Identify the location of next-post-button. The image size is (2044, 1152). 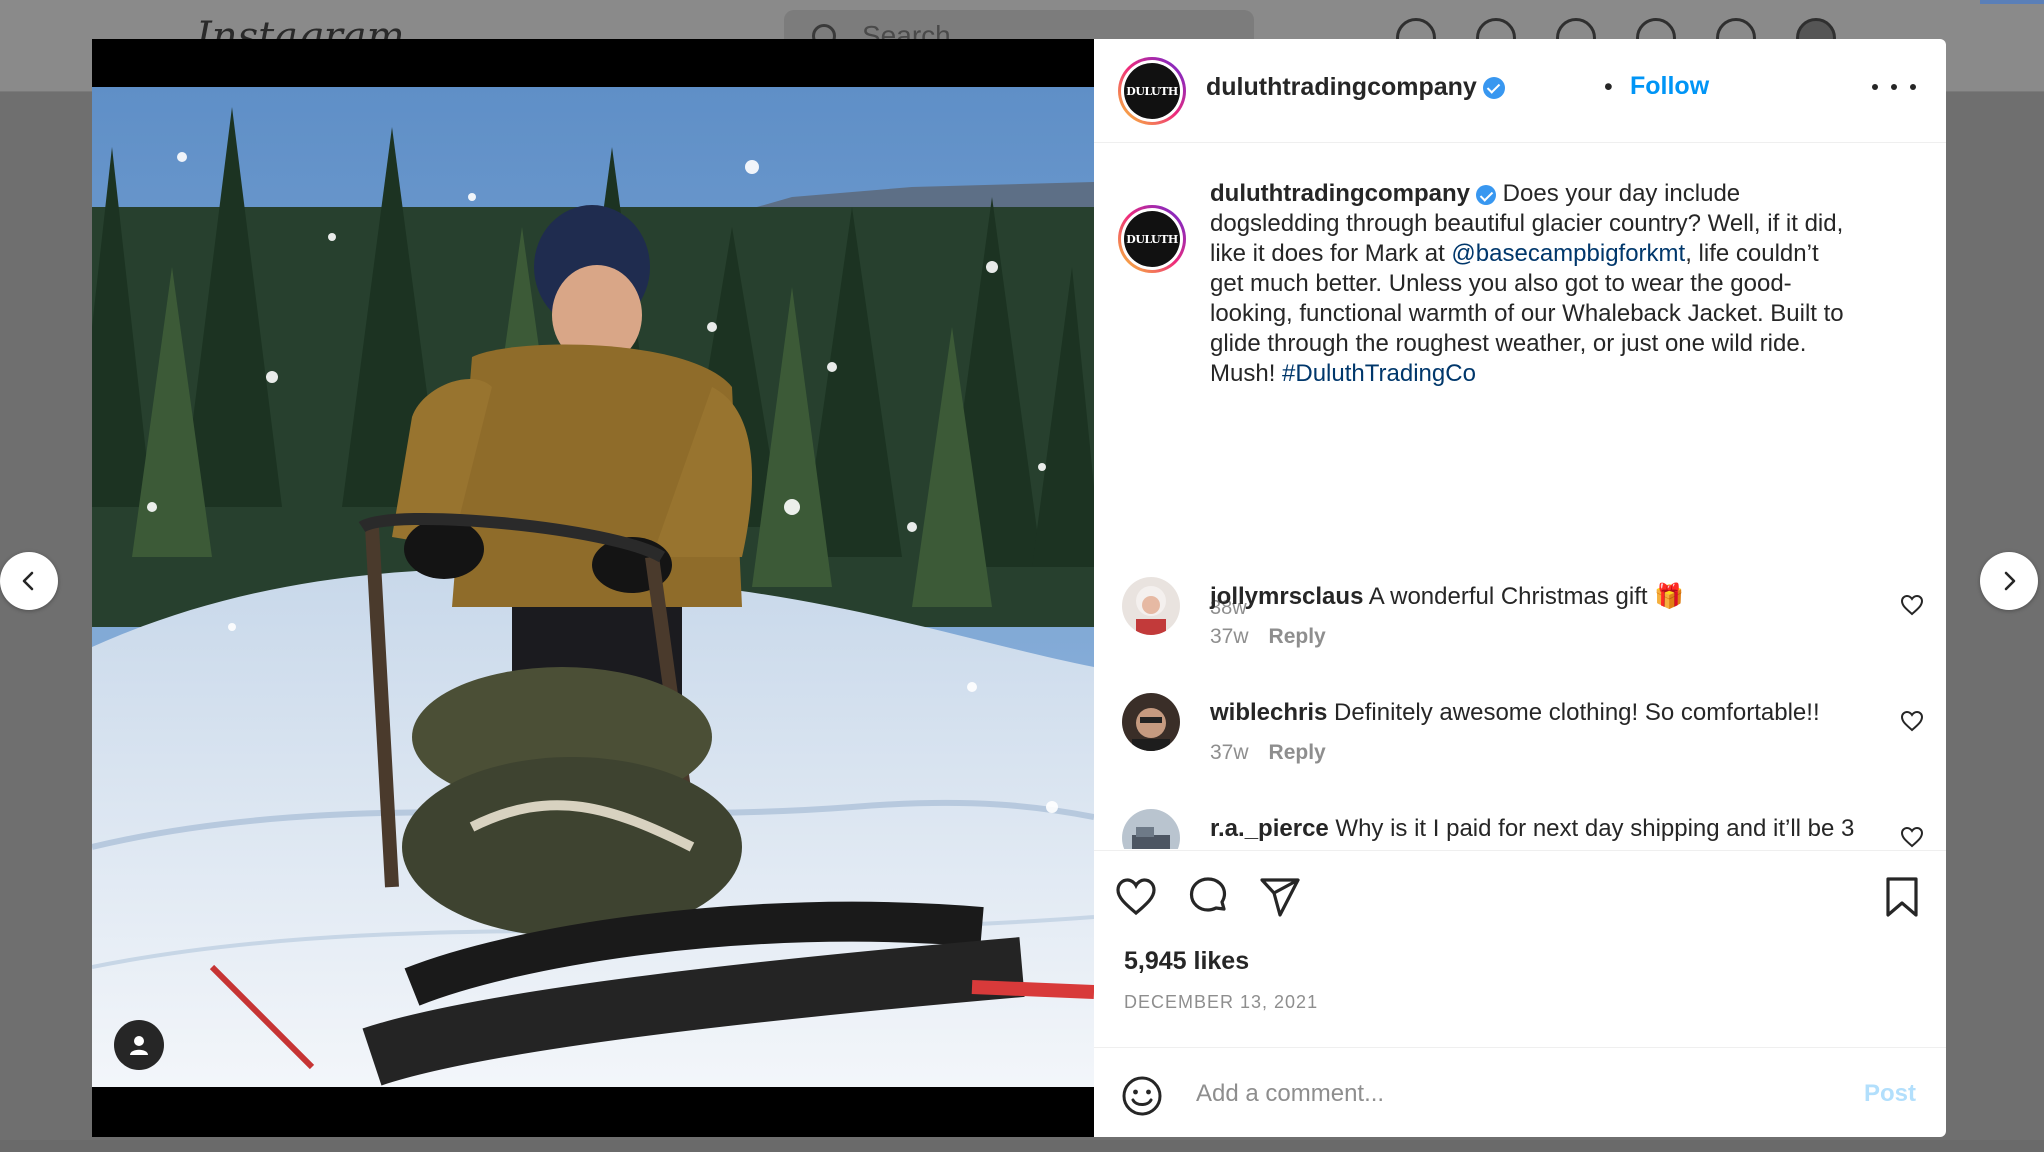
(2009, 581).